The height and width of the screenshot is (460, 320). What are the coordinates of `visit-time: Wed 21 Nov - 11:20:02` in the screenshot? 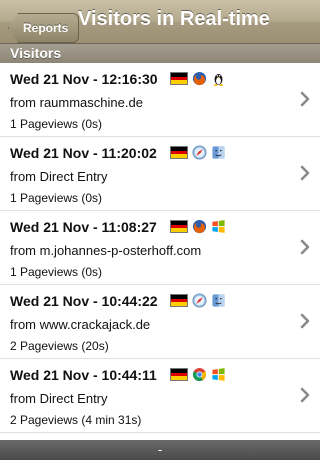 It's located at (83, 153).